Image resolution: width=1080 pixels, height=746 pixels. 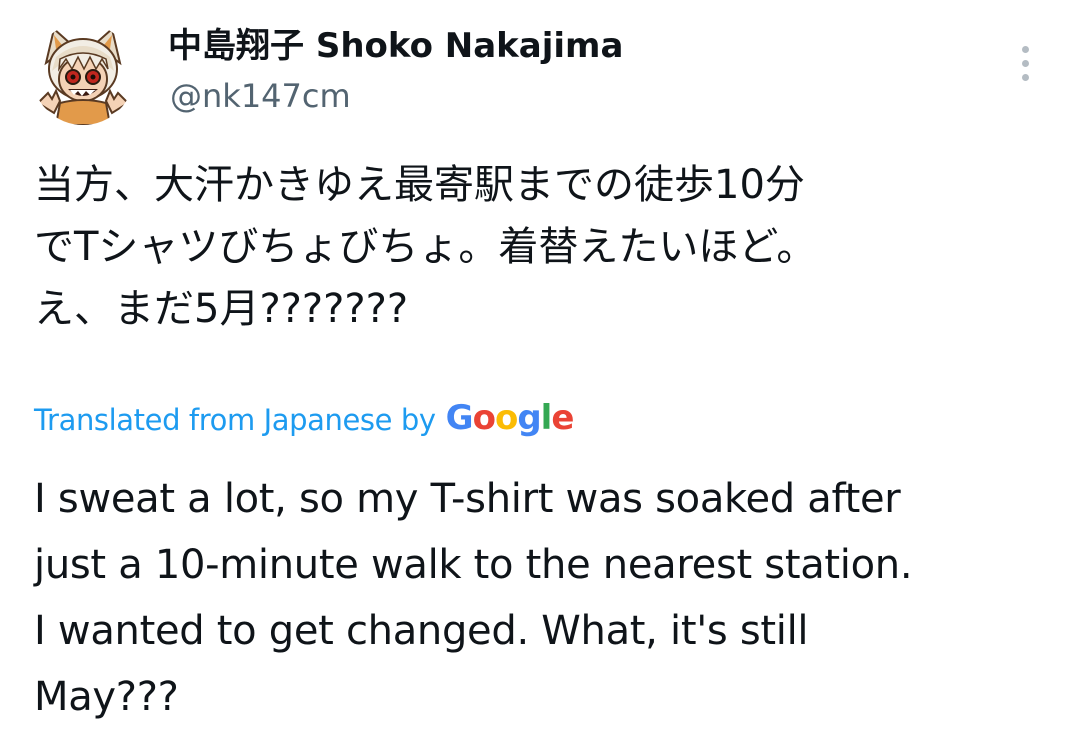 What do you see at coordinates (419, 185) in the screenshot?
I see `tweet-text-line: 当方、大汗かきゆえ最寄駅までの徒歩10分` at bounding box center [419, 185].